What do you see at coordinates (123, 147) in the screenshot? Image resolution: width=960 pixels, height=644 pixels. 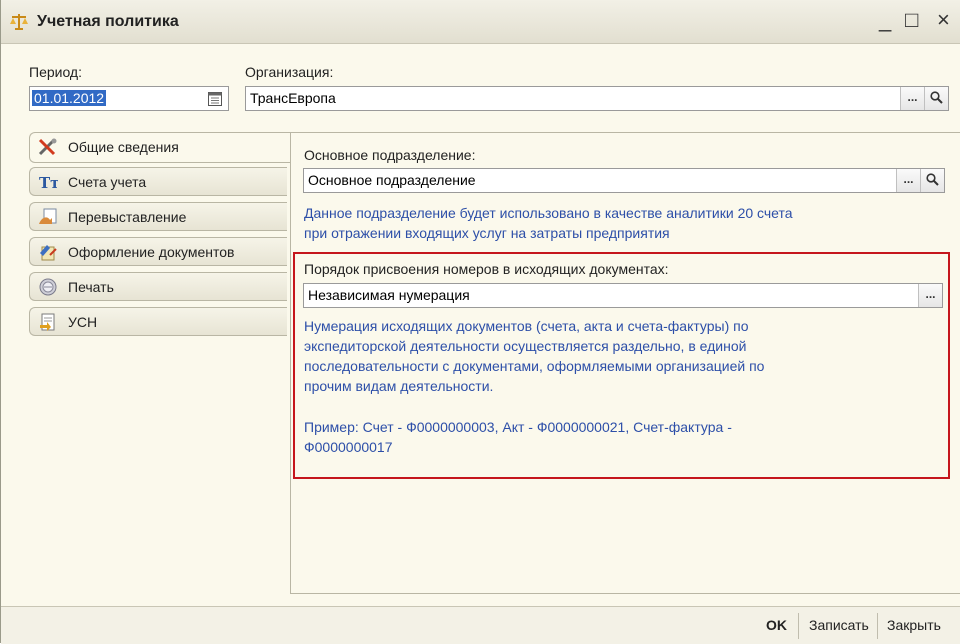 I see `tab-label: Общие сведения` at bounding box center [123, 147].